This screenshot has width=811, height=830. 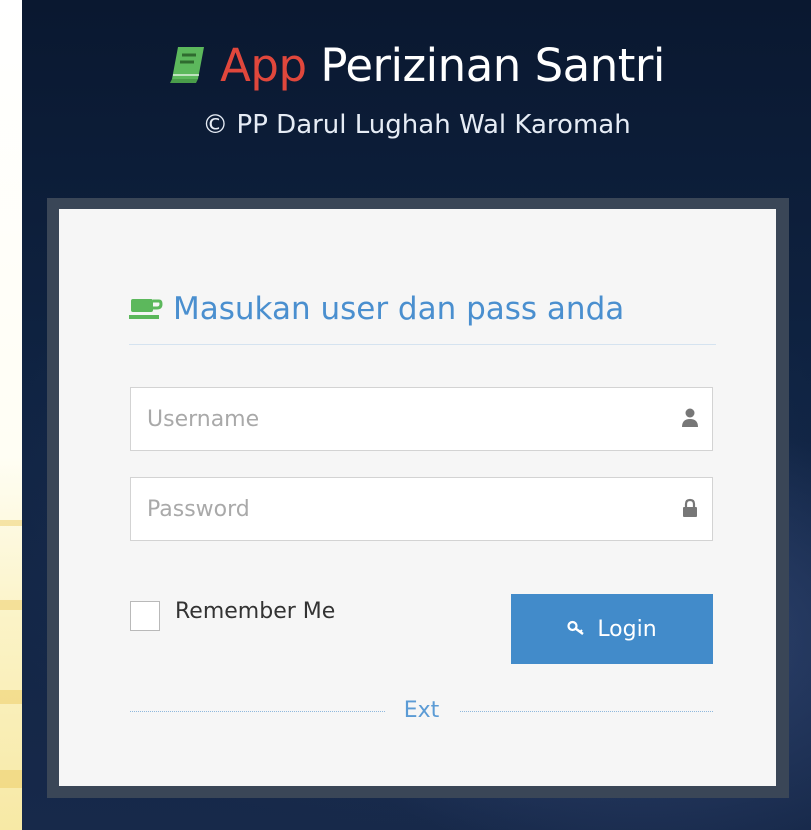 I want to click on login-heading: Masukan user dan pass anda, so click(x=422, y=317).